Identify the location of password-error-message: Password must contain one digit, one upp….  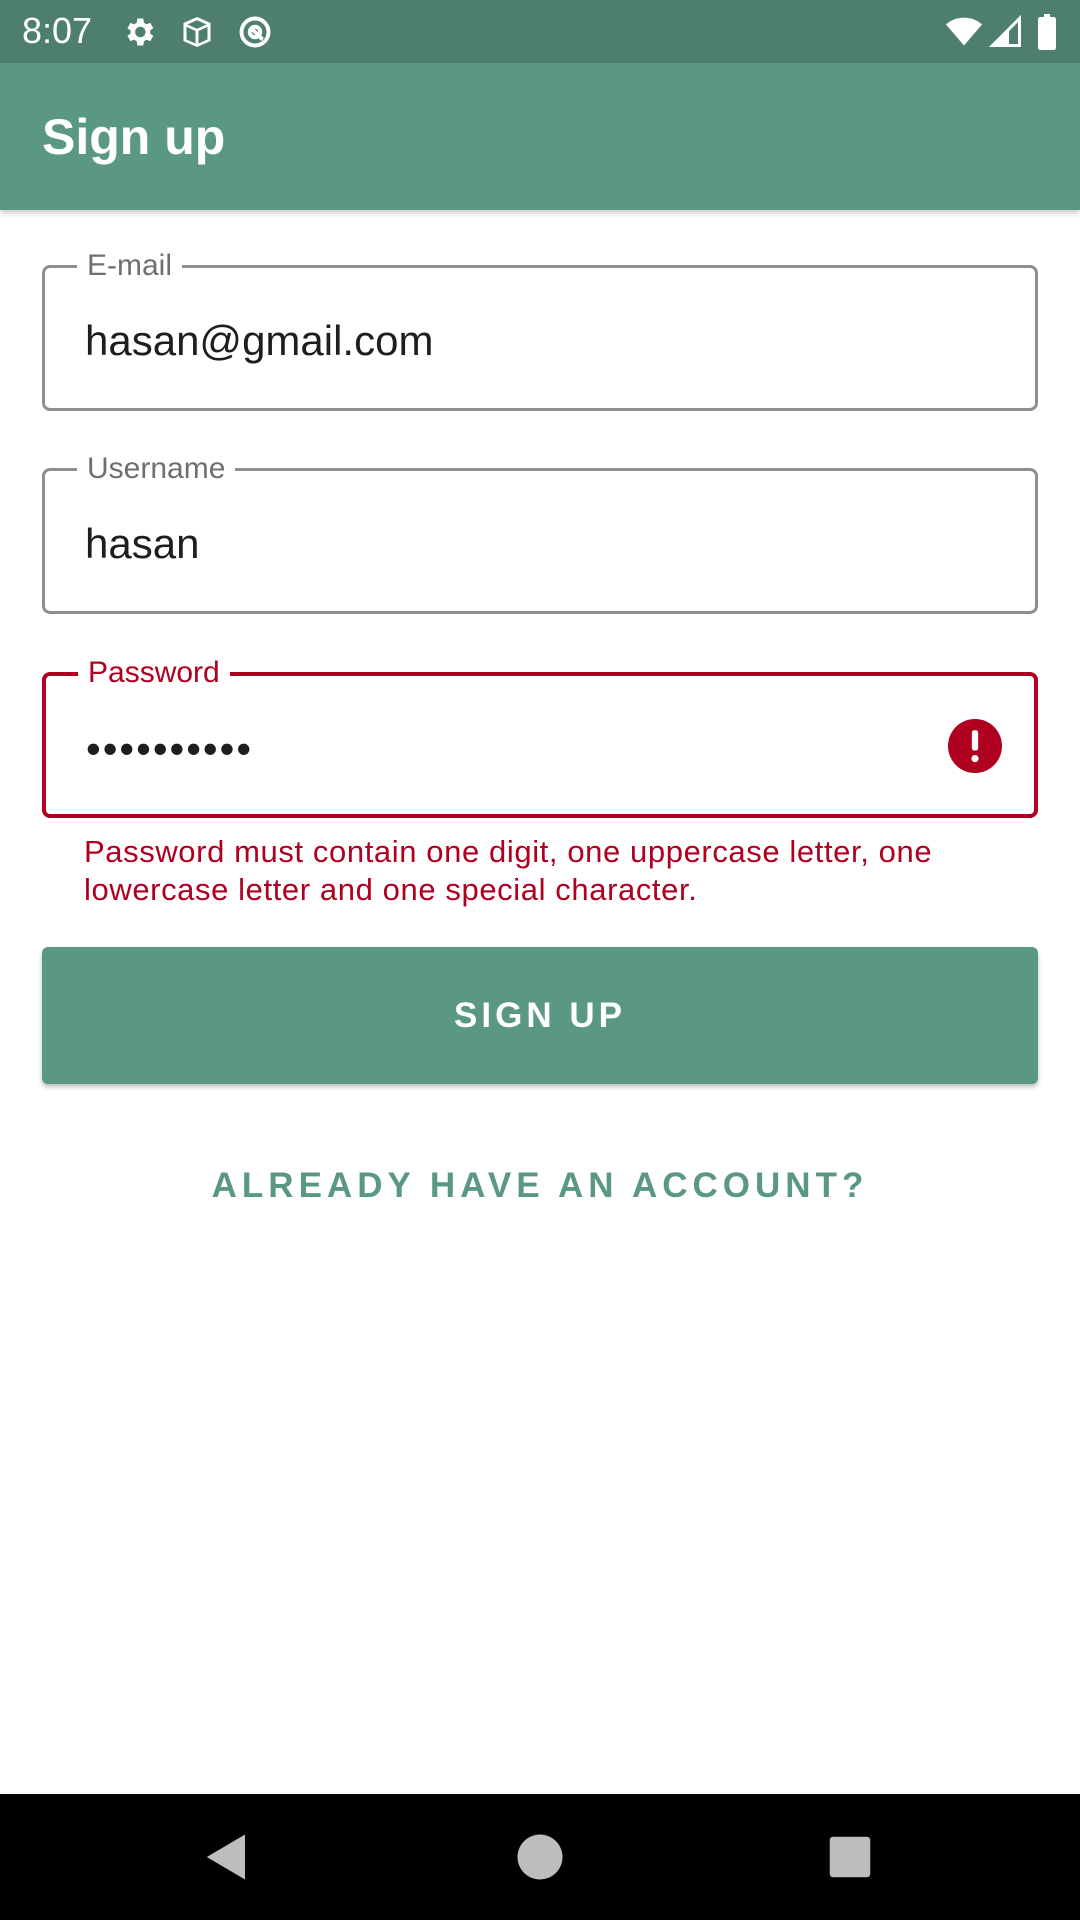
(508, 870).